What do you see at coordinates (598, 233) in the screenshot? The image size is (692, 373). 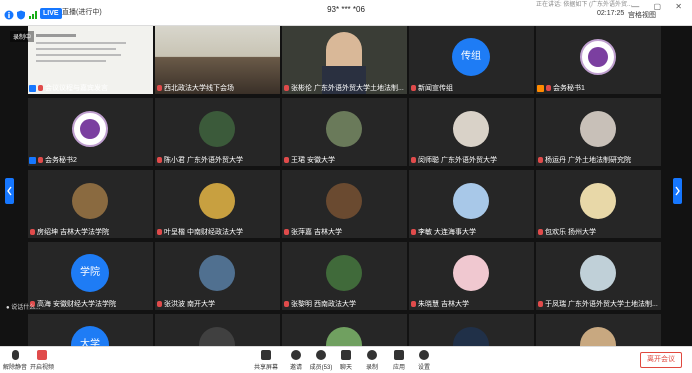 I see `participant-name-bar: 包欢乐 扬州大学` at bounding box center [598, 233].